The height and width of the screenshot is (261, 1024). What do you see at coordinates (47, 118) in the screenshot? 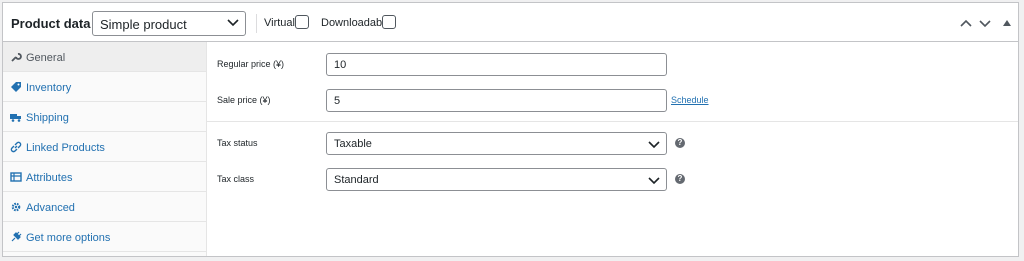
I see `tab-label: Shipping` at bounding box center [47, 118].